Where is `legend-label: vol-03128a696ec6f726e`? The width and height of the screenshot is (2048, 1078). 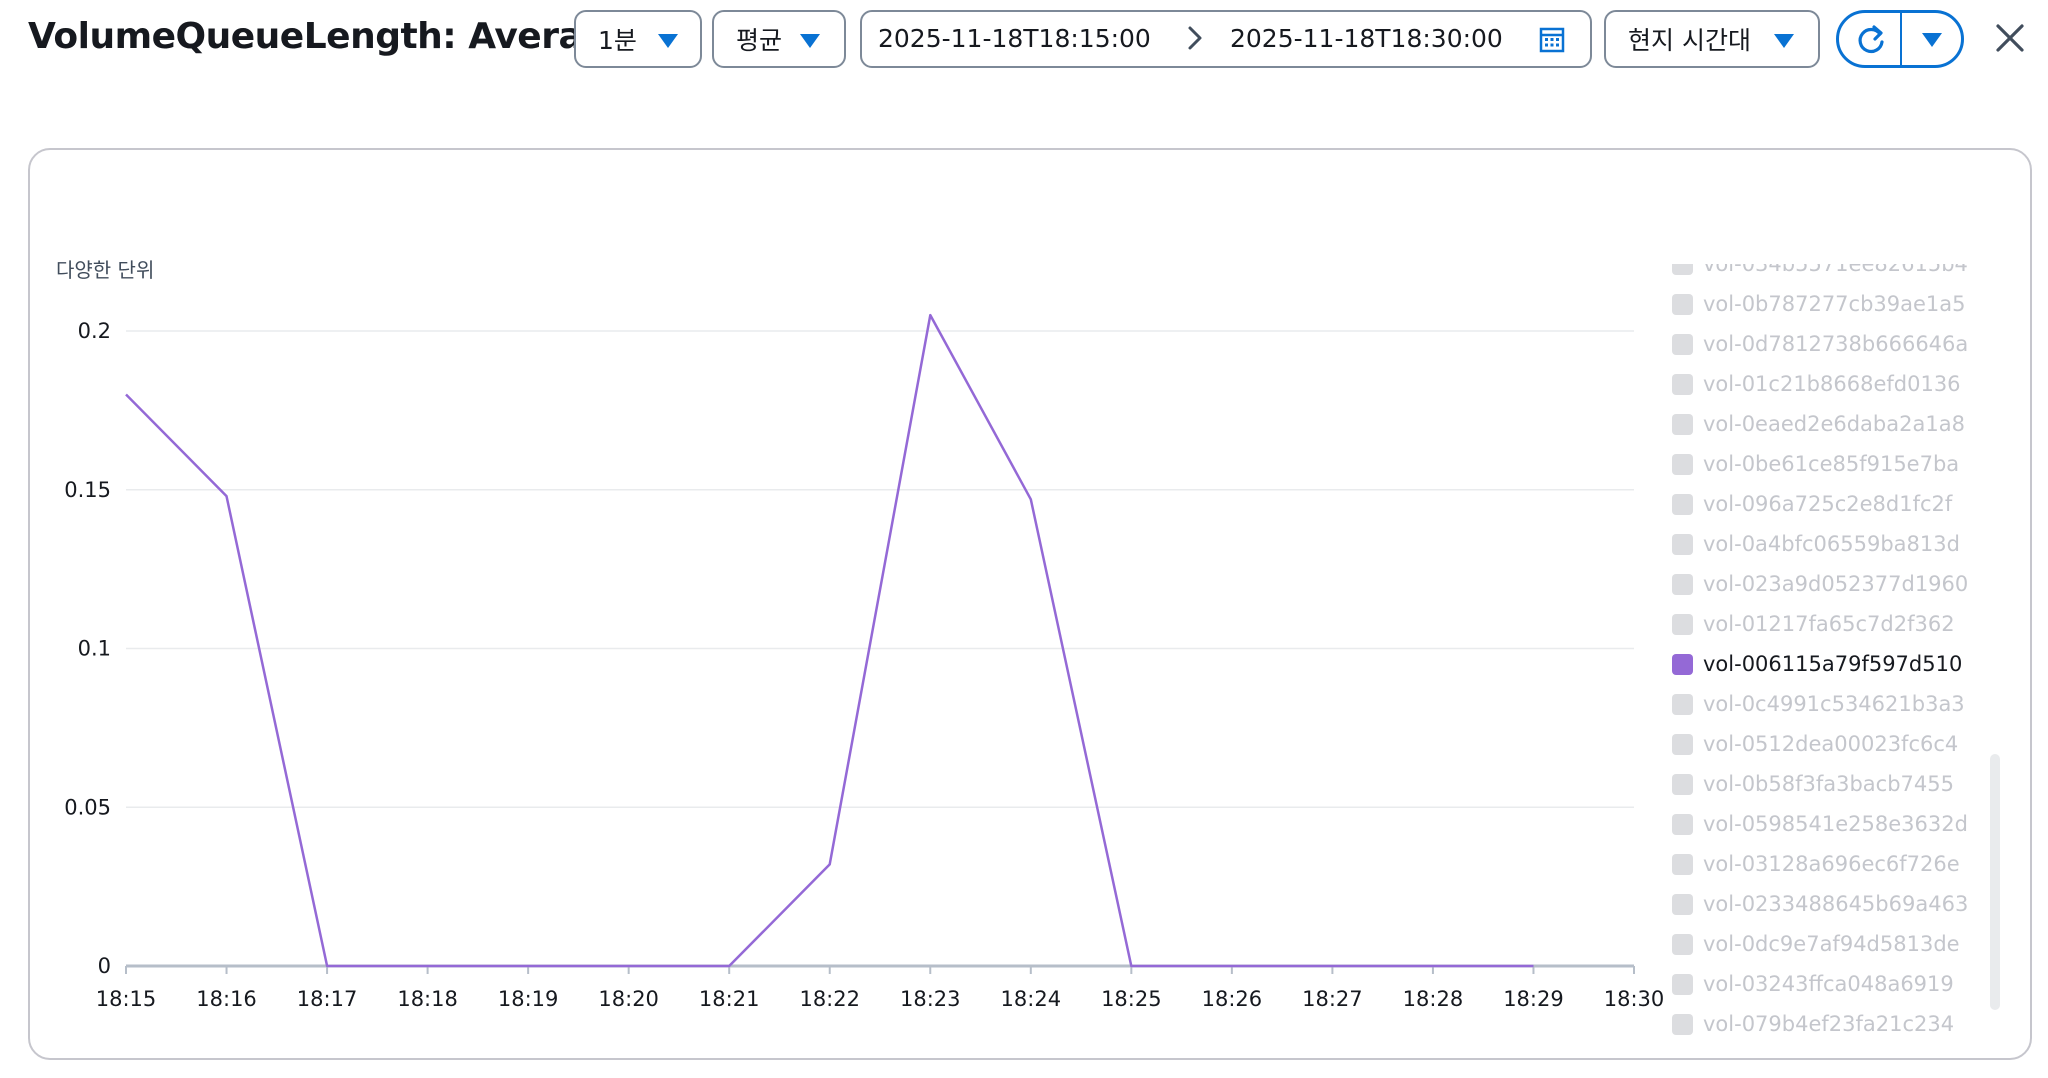 legend-label: vol-03128a696ec6f726e is located at coordinates (1831, 864).